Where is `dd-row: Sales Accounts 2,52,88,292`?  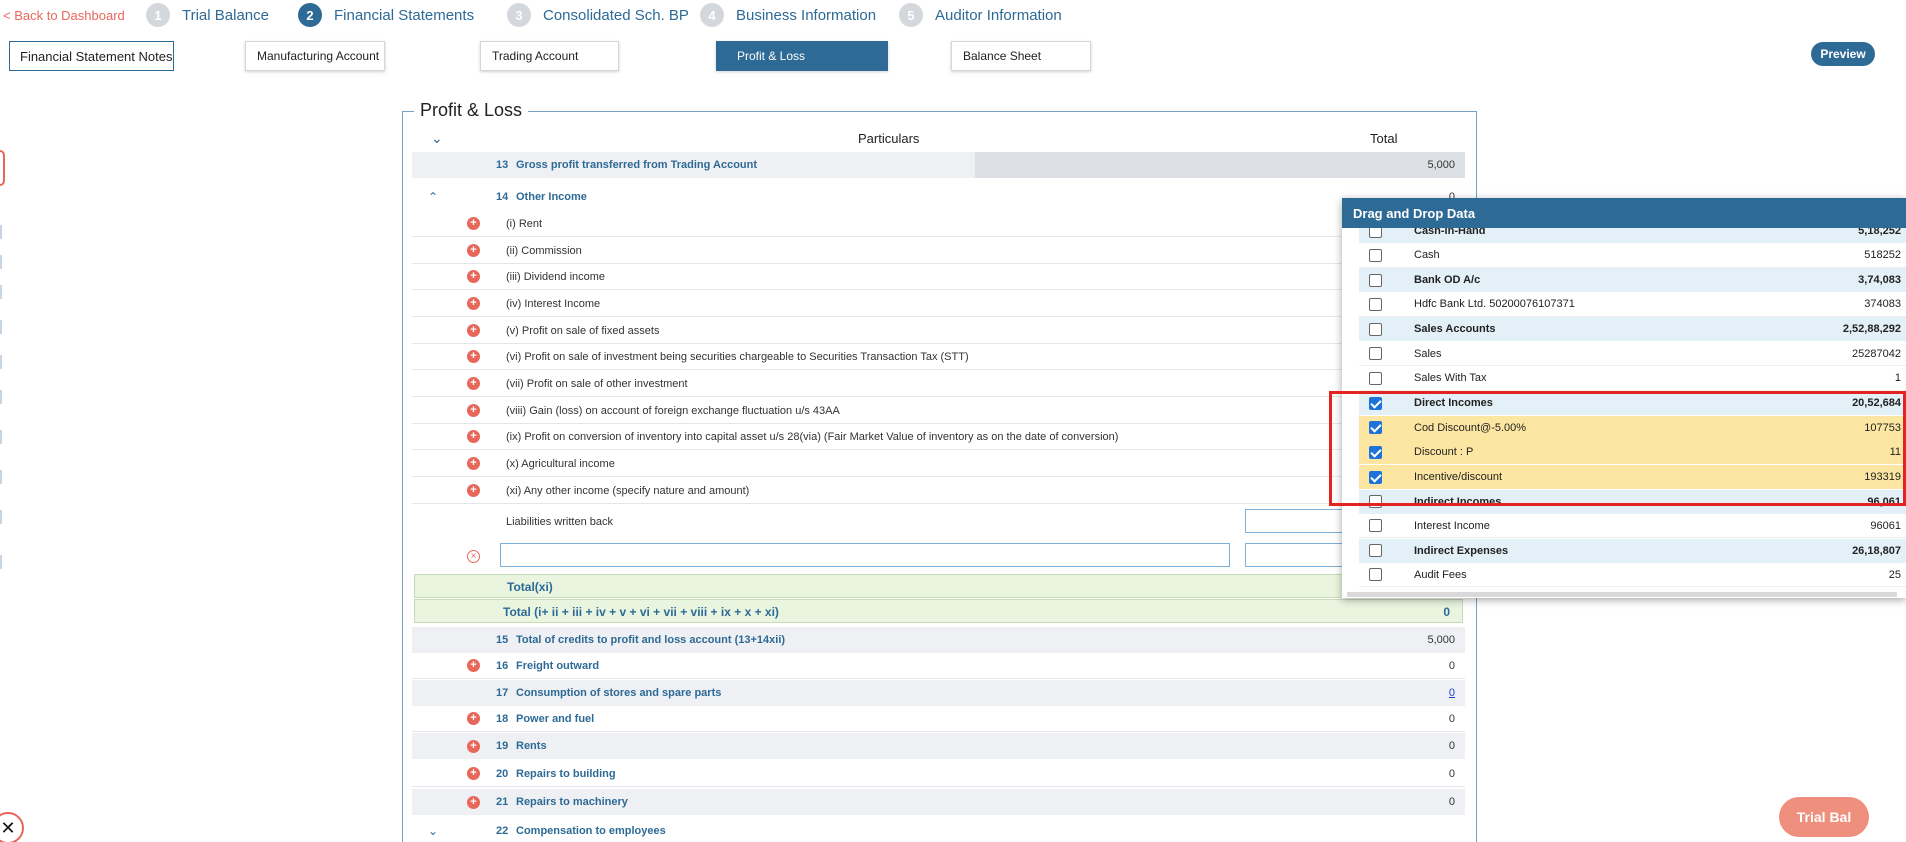 dd-row: Sales Accounts 2,52,88,292 is located at coordinates (1632, 329).